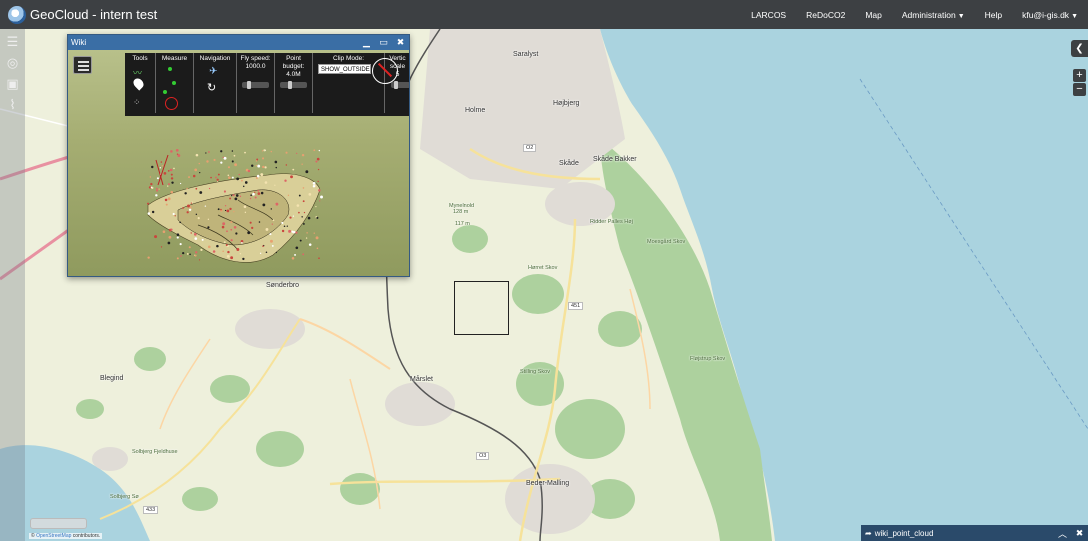  What do you see at coordinates (12, 62) in the screenshot?
I see `globe-icon: ◎` at bounding box center [12, 62].